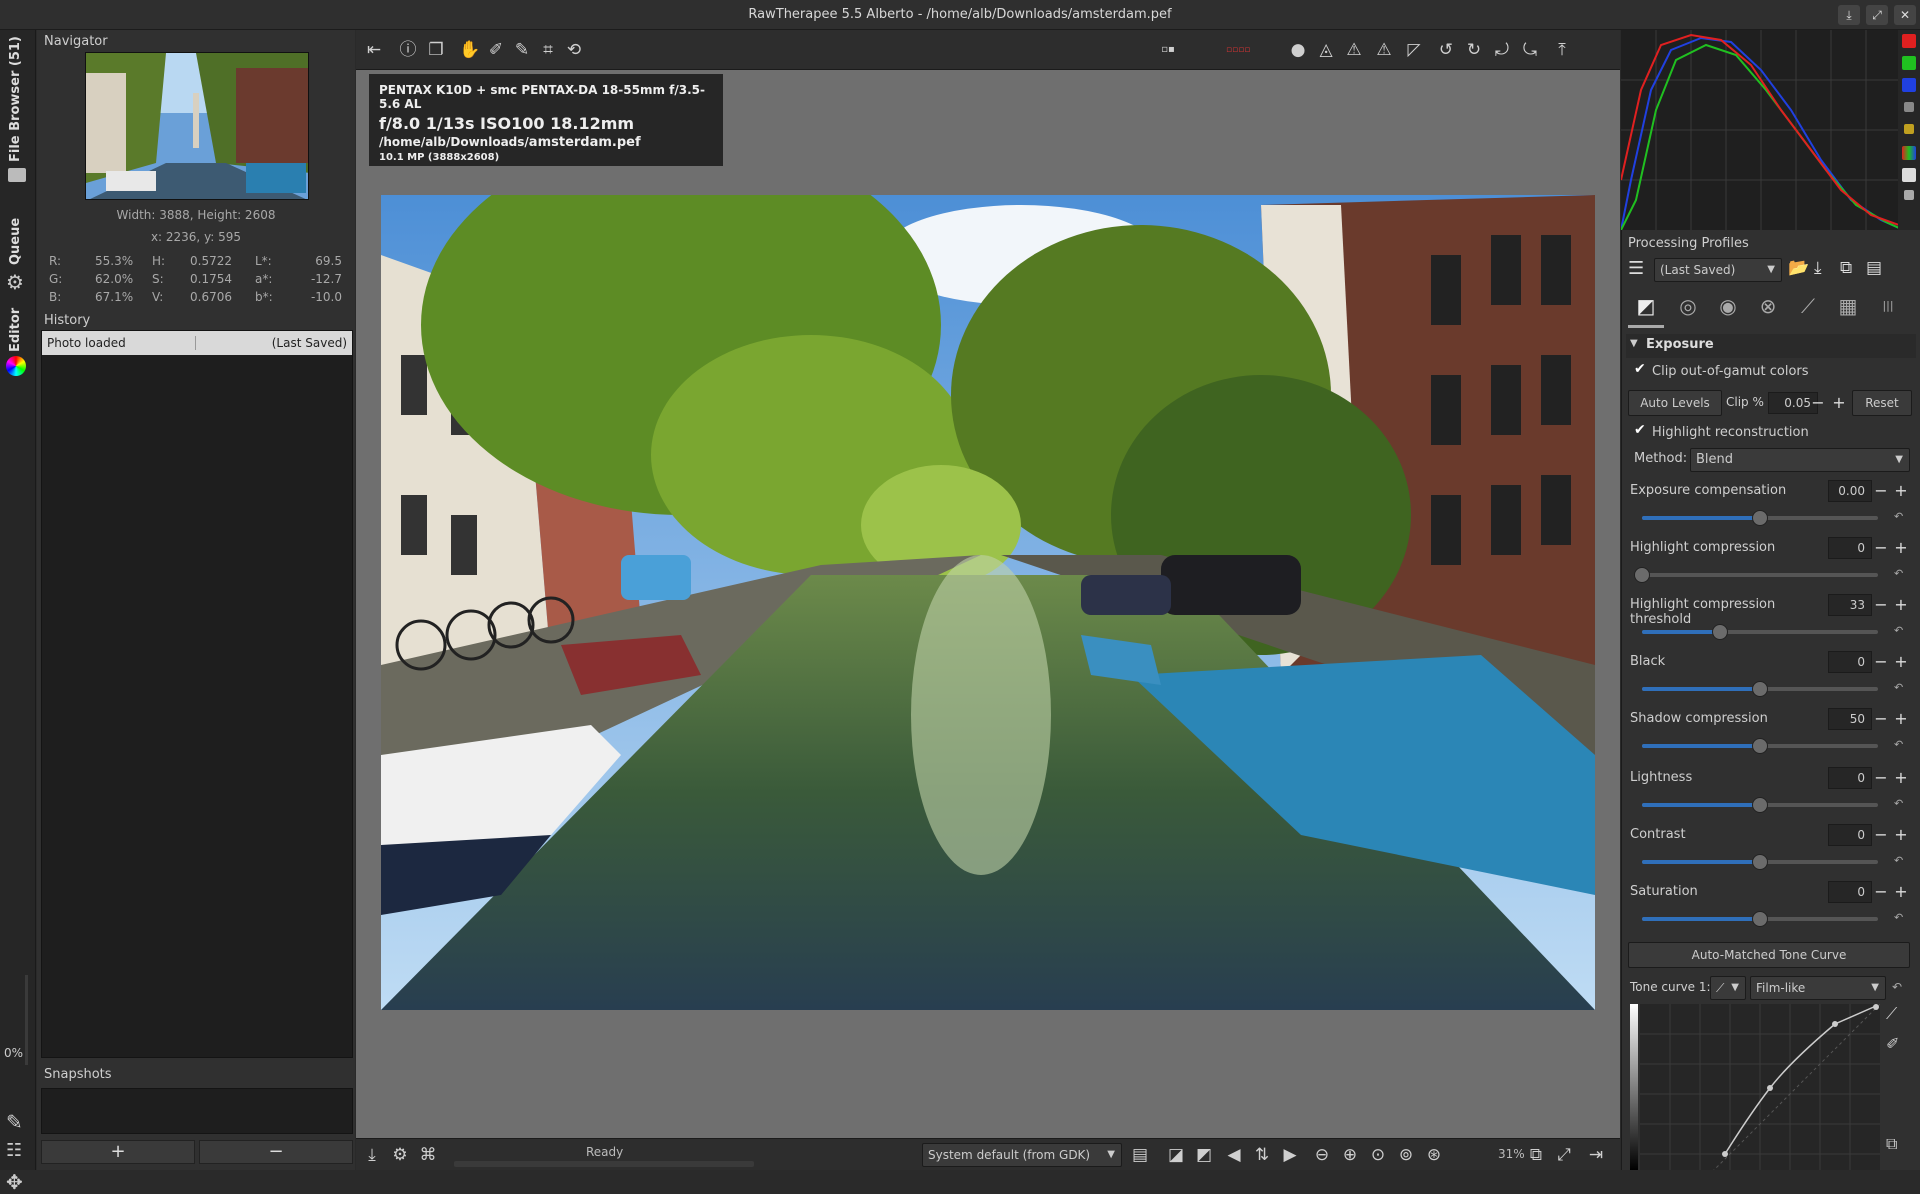  What do you see at coordinates (1168, 50) in the screenshot?
I see `bg-color-icon: ▫▪` at bounding box center [1168, 50].